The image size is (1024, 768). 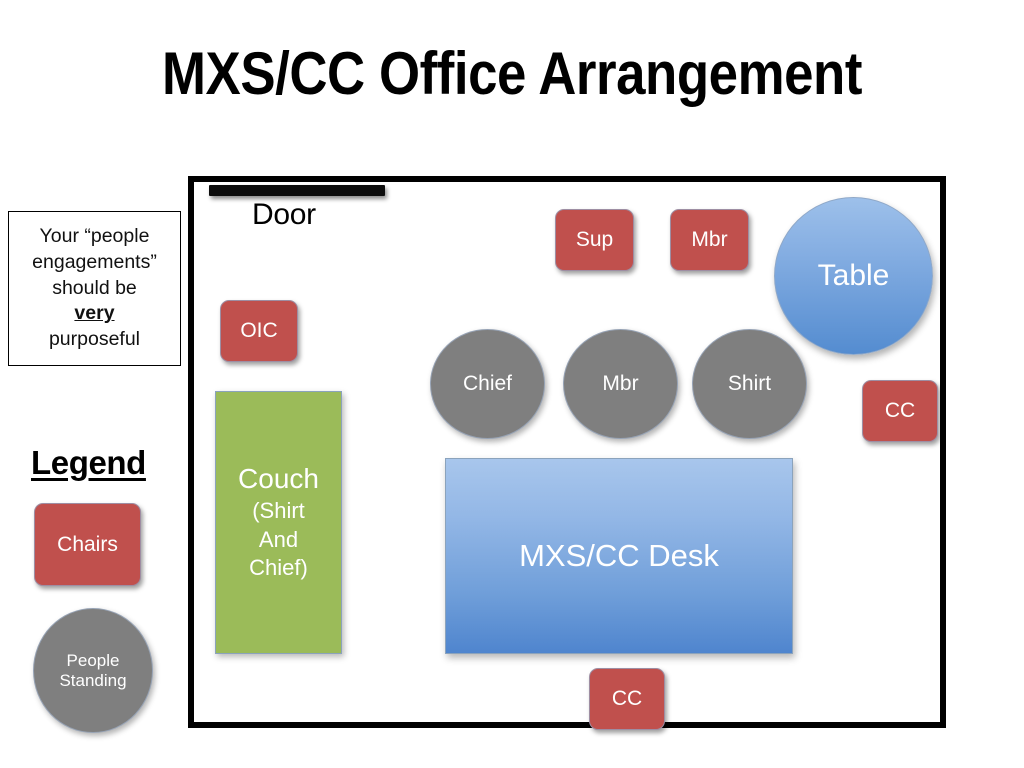 I want to click on chair-sup: Sup, so click(x=594, y=240).